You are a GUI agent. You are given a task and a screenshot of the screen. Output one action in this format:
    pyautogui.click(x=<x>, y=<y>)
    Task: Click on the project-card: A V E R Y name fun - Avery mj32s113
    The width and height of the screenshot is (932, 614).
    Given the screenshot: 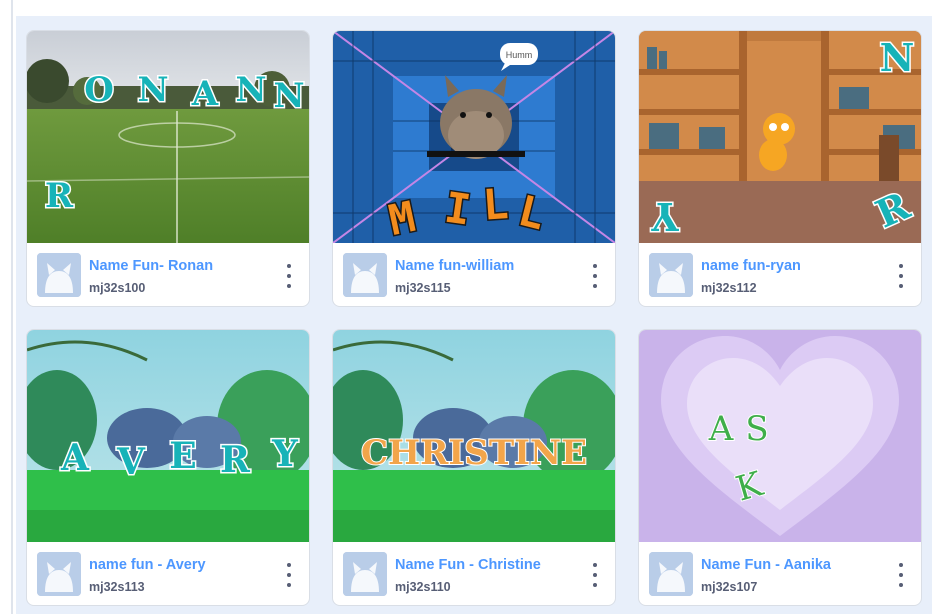 What is the action you would take?
    pyautogui.click(x=168, y=467)
    